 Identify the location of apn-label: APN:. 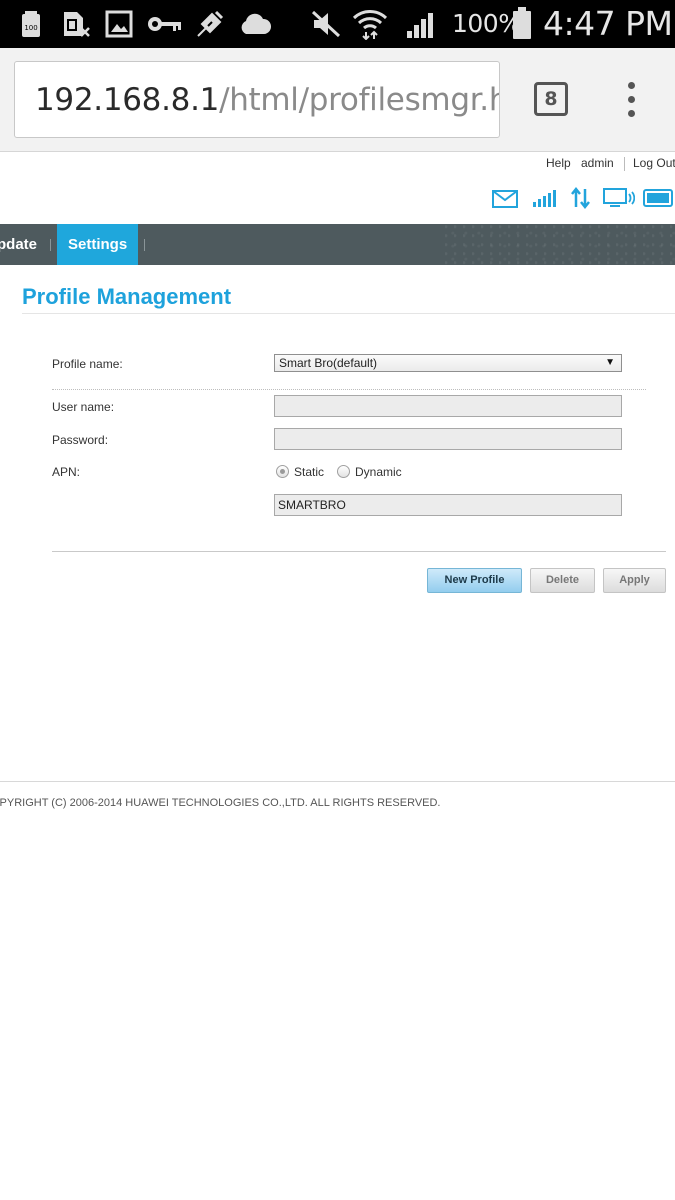
(66, 472).